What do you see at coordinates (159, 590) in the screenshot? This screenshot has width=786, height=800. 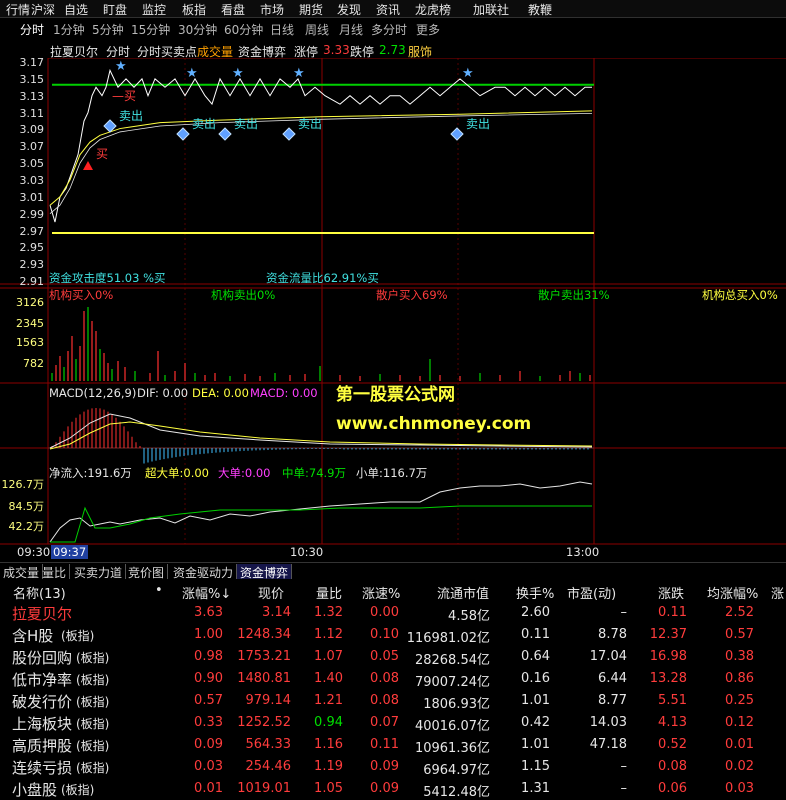 I see `table-header-1: •` at bounding box center [159, 590].